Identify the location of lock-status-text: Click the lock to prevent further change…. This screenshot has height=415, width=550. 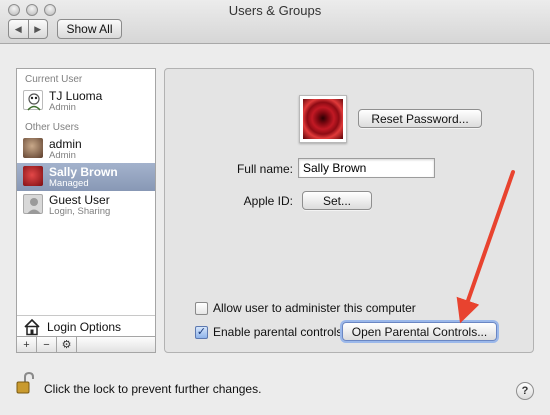
(153, 389).